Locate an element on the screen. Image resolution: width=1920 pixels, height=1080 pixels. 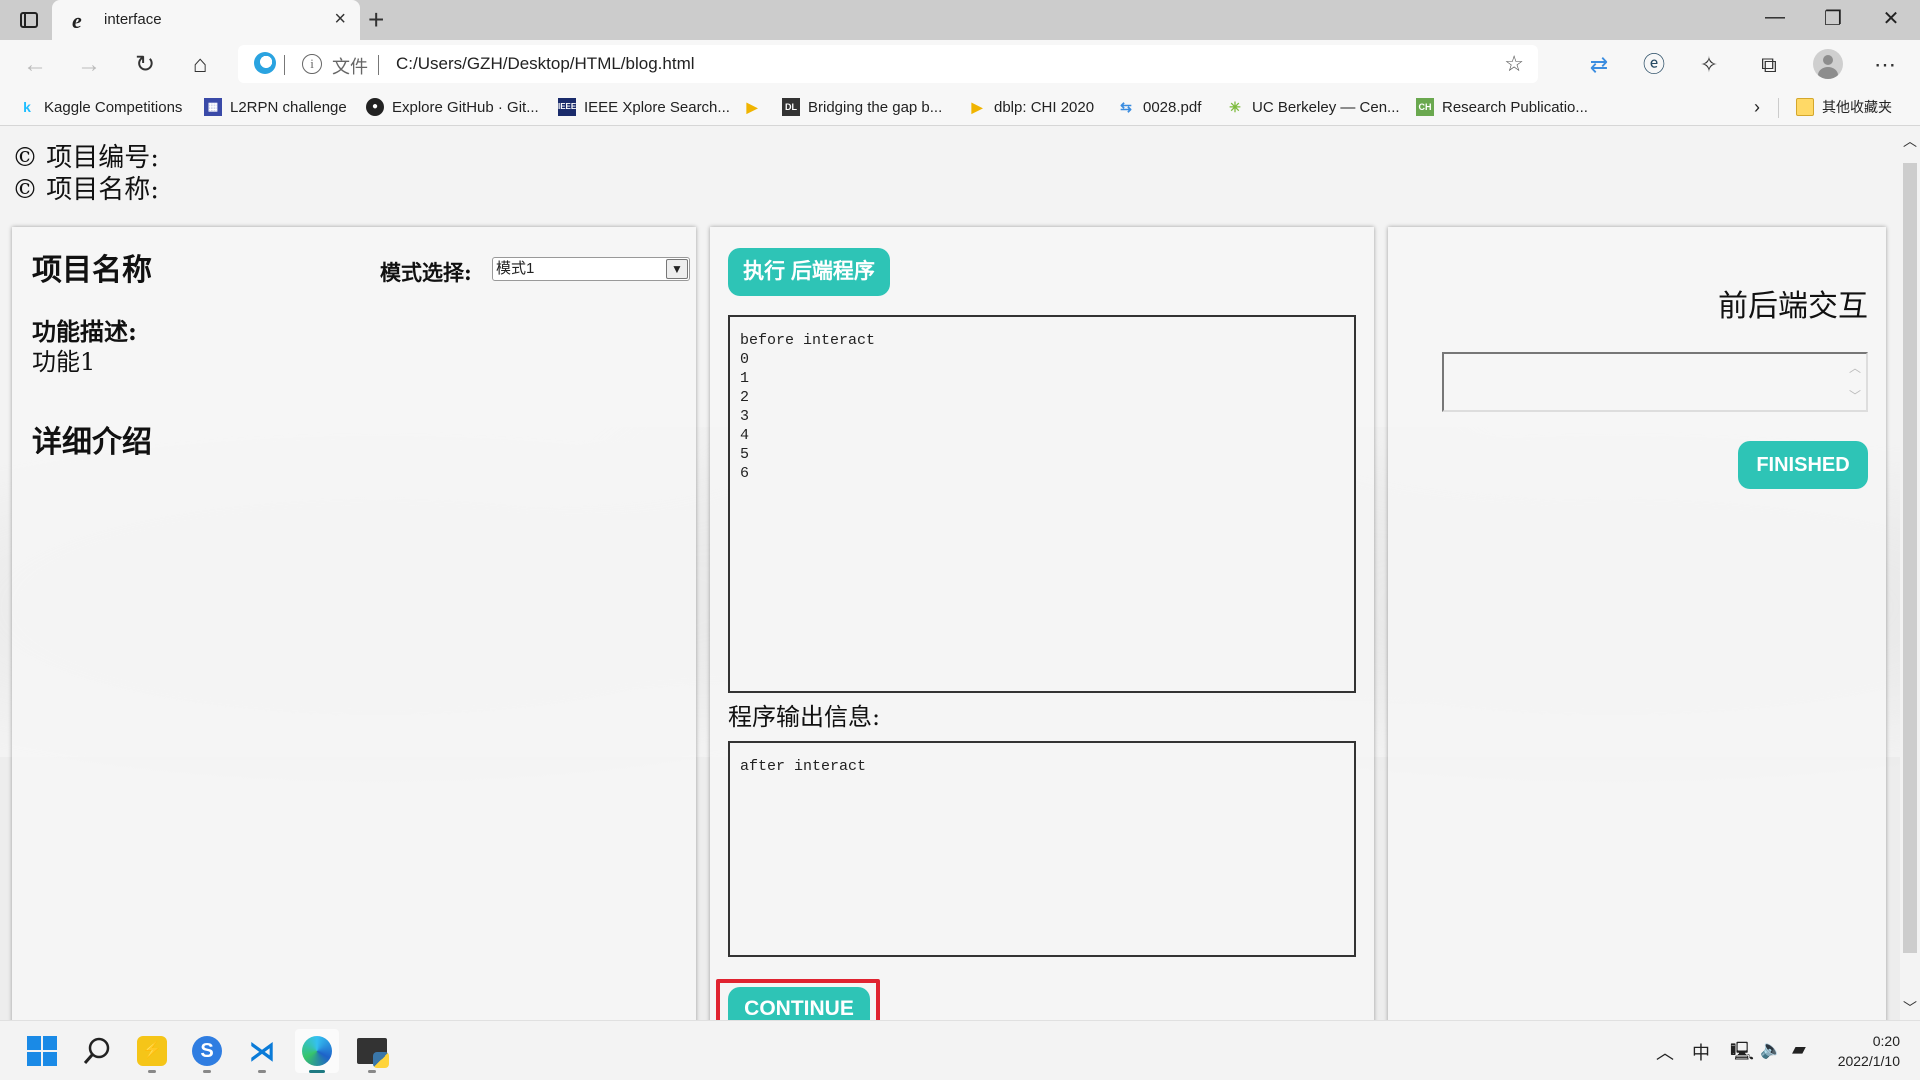
show-hidden-icons-chevron: ︿ is located at coordinates (1665, 1052).